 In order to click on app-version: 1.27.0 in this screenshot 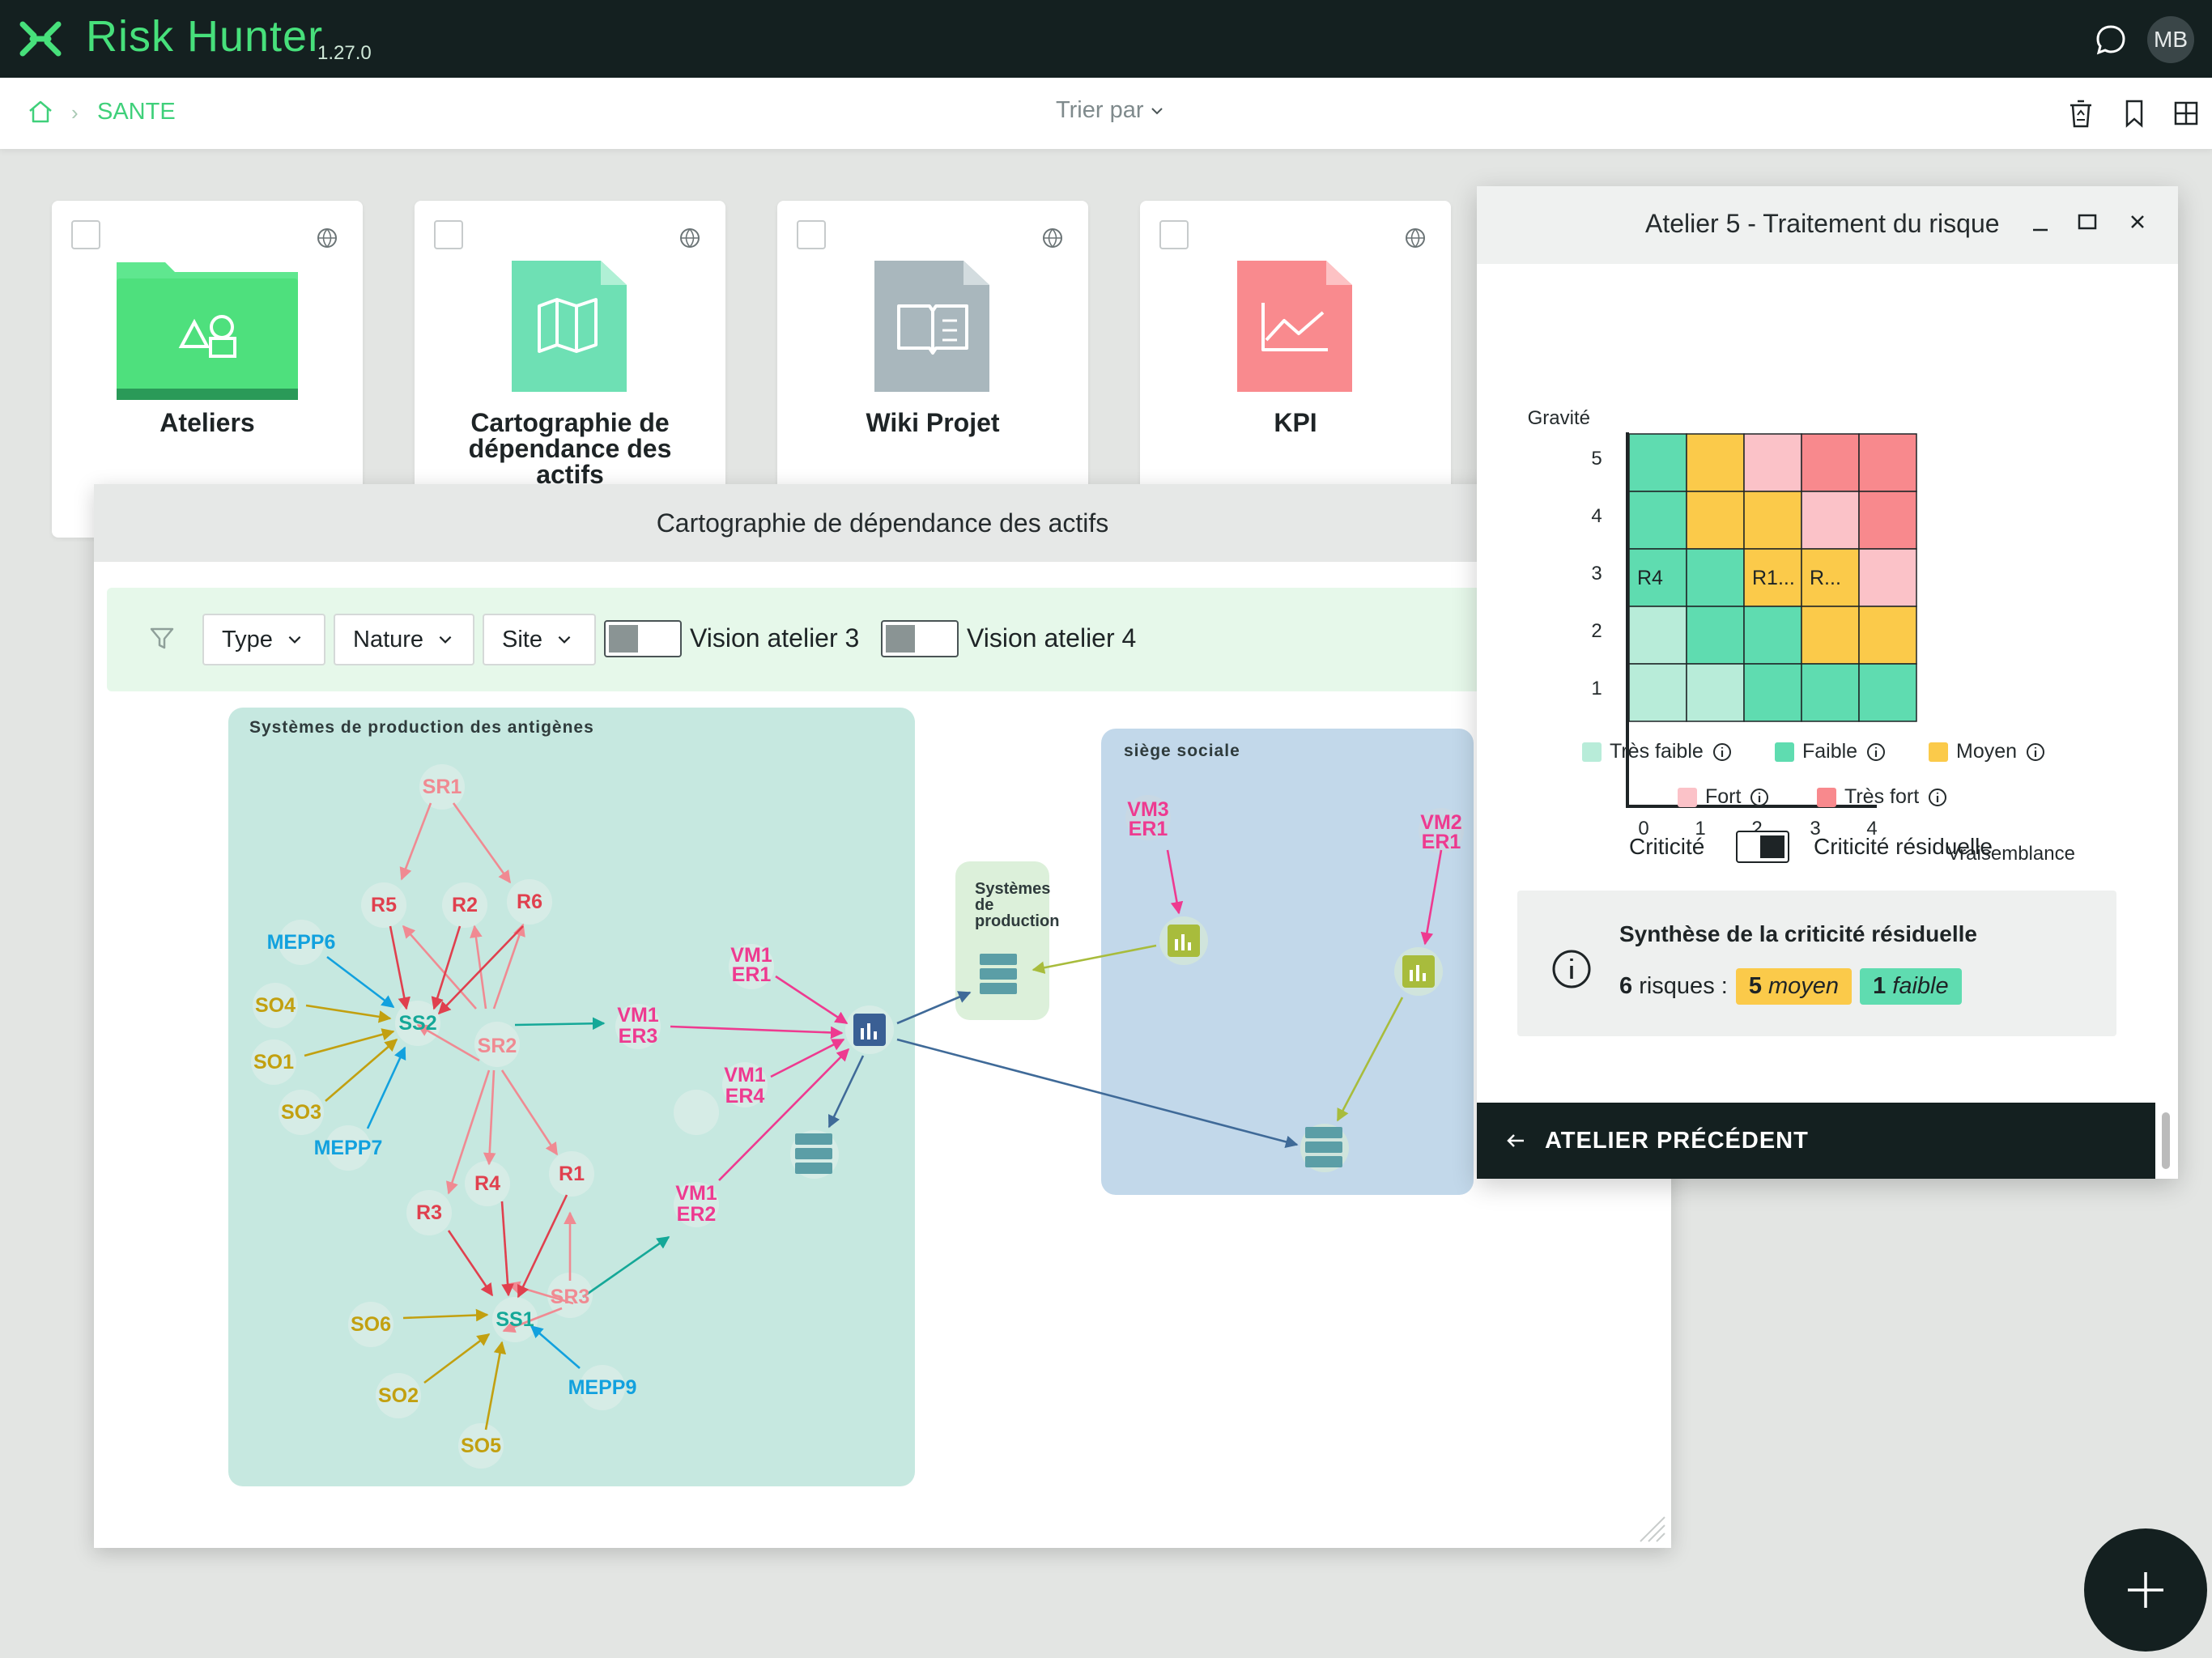, I will do `click(345, 53)`.